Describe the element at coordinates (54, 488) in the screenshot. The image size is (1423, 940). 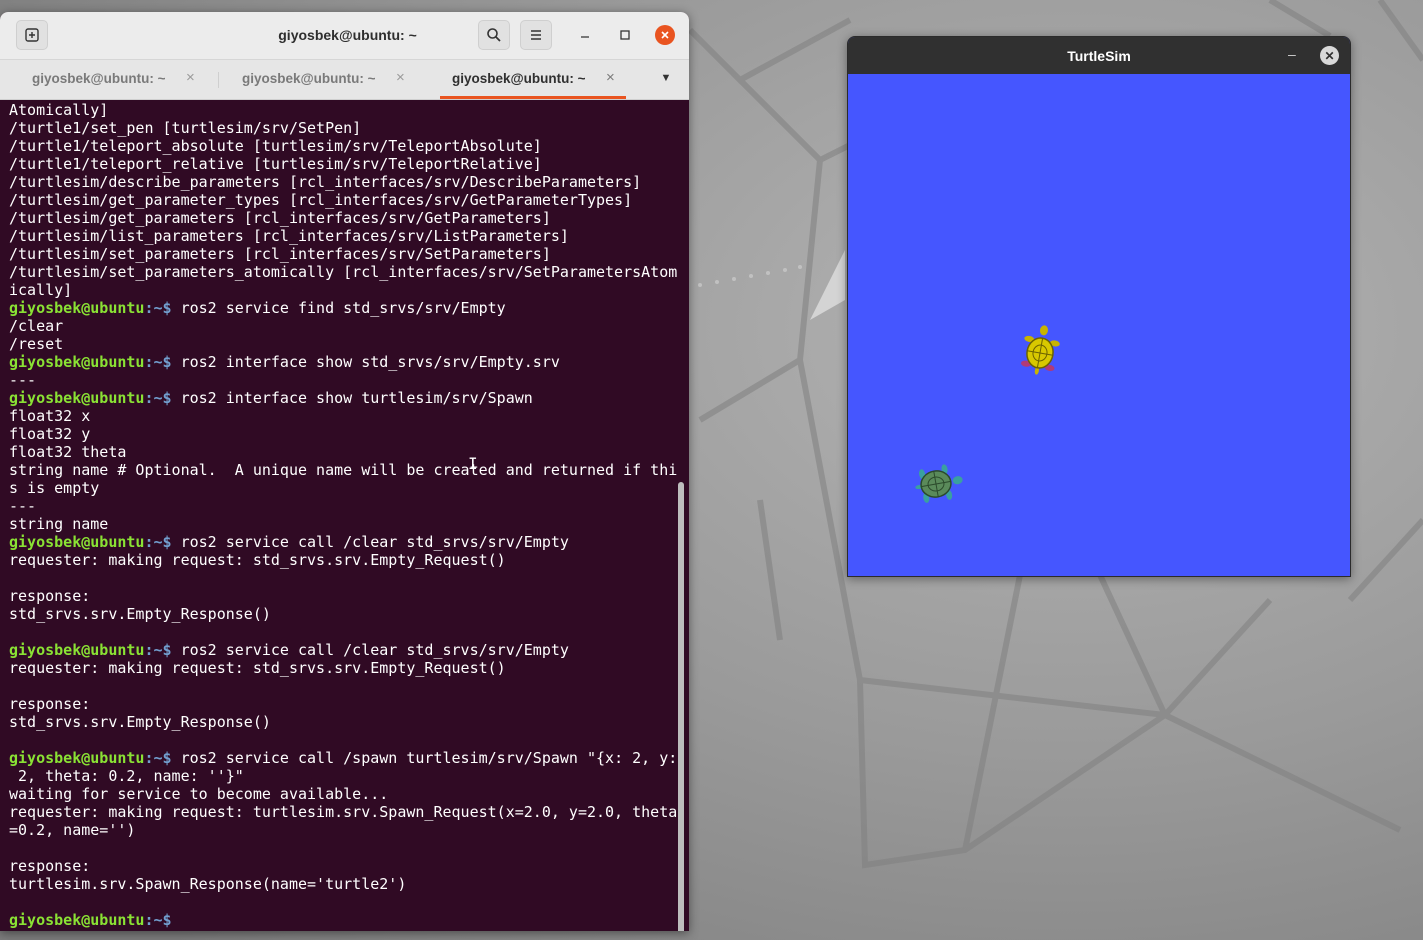
I see `output-line: s is empty` at that location.